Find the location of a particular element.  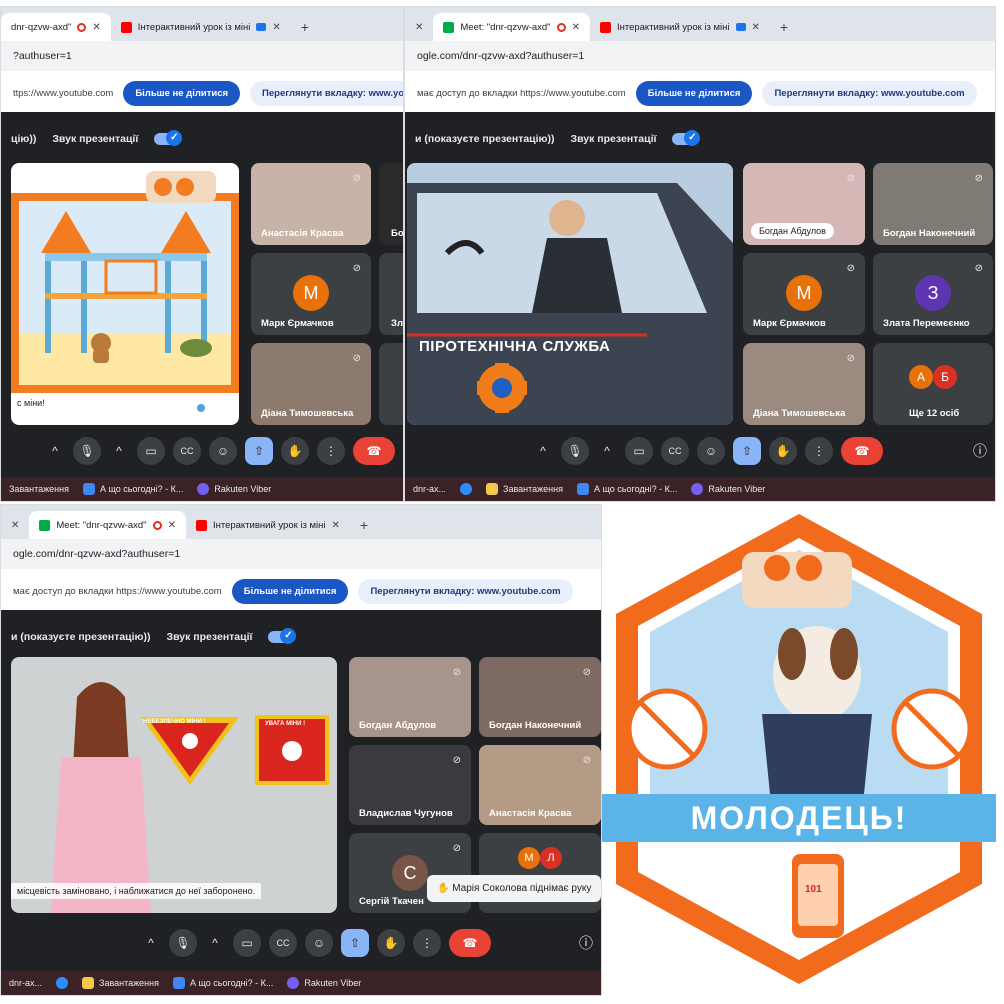

hand-raised-toast: ✋ Марія Соколова піднімає руку is located at coordinates (514, 888).